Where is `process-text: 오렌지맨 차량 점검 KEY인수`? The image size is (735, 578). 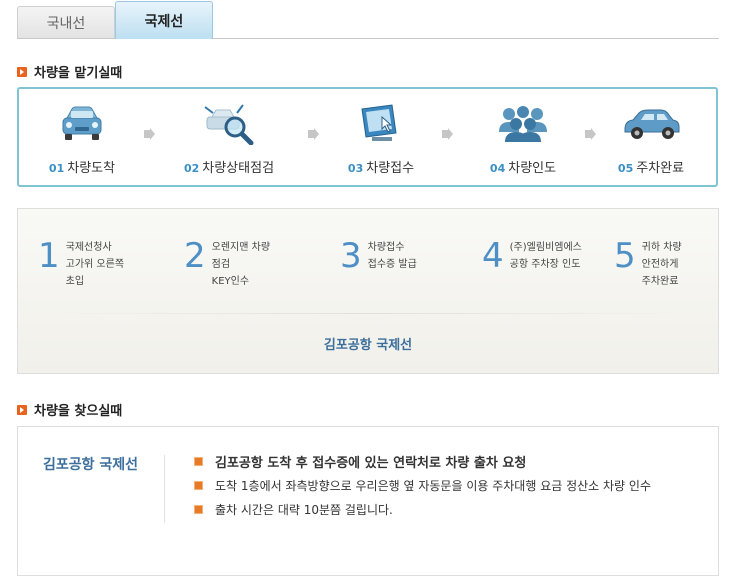
process-text: 오렌지맨 차량 점검 KEY인수 is located at coordinates (241, 264).